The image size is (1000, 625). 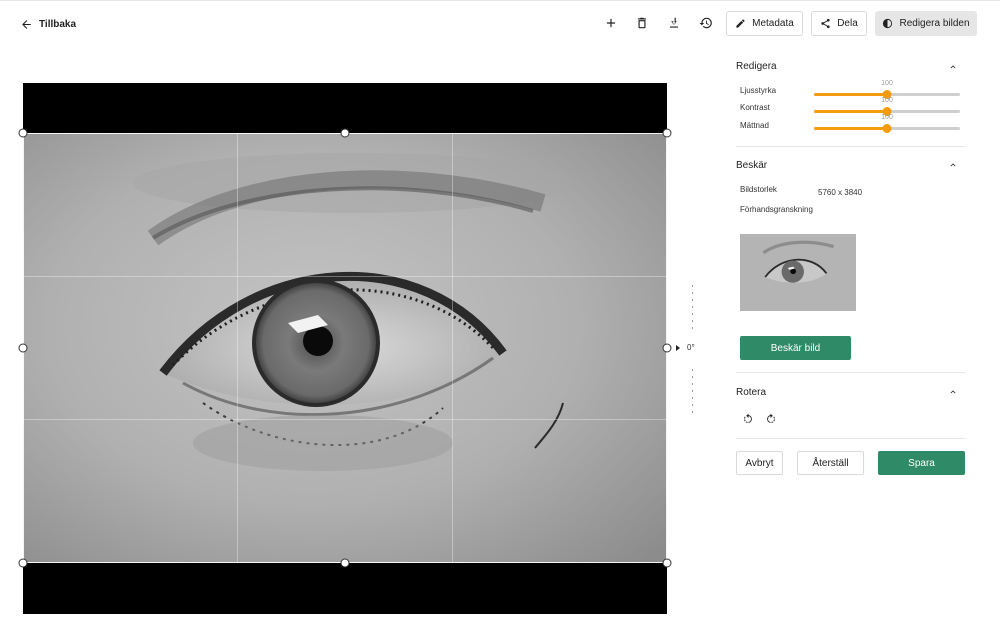 What do you see at coordinates (23, 133) in the screenshot?
I see `crop-handle-top-left` at bounding box center [23, 133].